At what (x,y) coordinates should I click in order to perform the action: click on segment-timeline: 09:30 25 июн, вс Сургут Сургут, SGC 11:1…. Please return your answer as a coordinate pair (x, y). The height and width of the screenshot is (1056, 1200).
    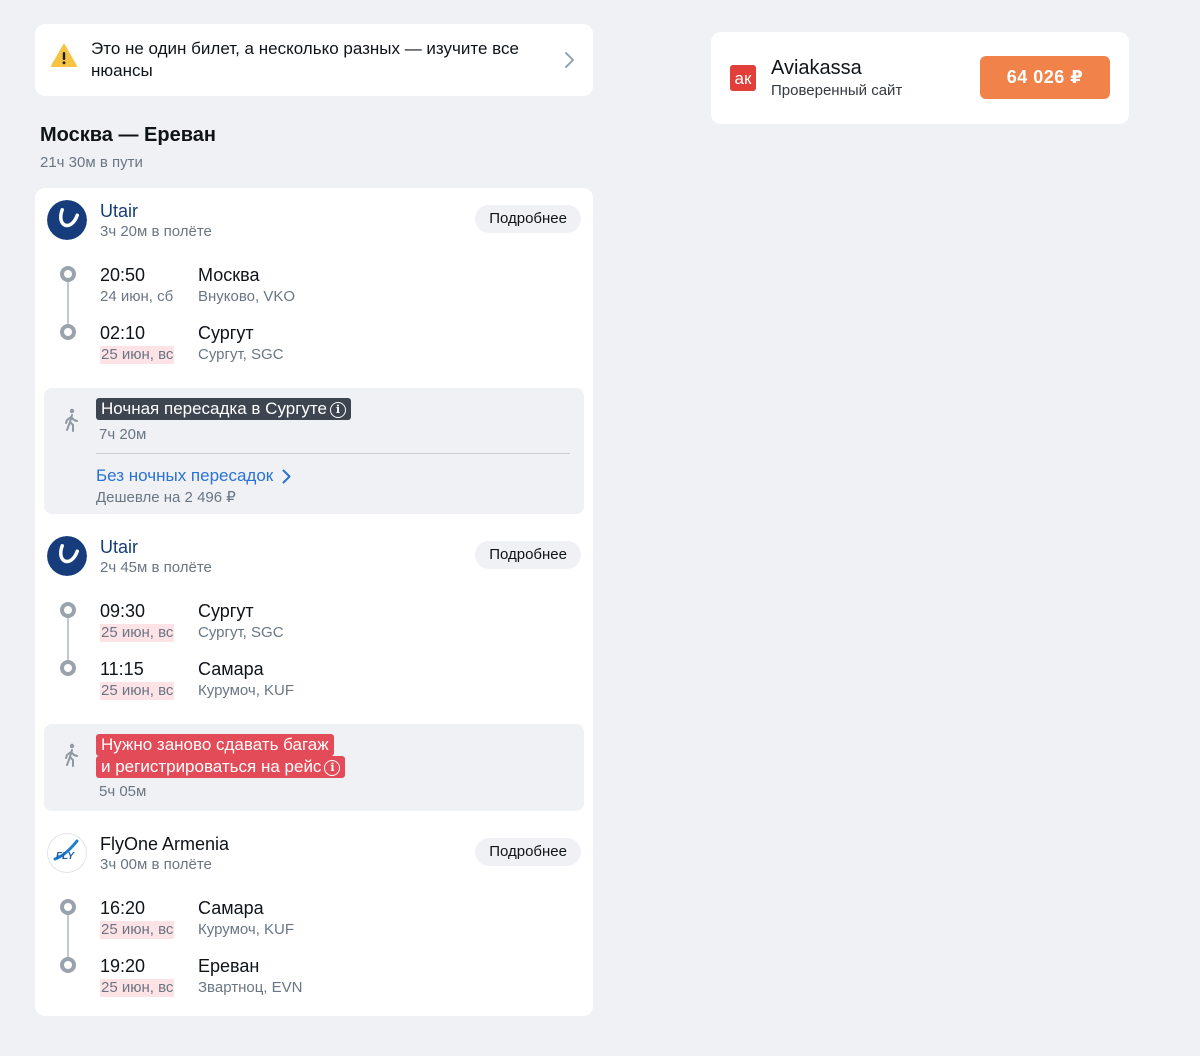
    Looking at the image, I should click on (325, 651).